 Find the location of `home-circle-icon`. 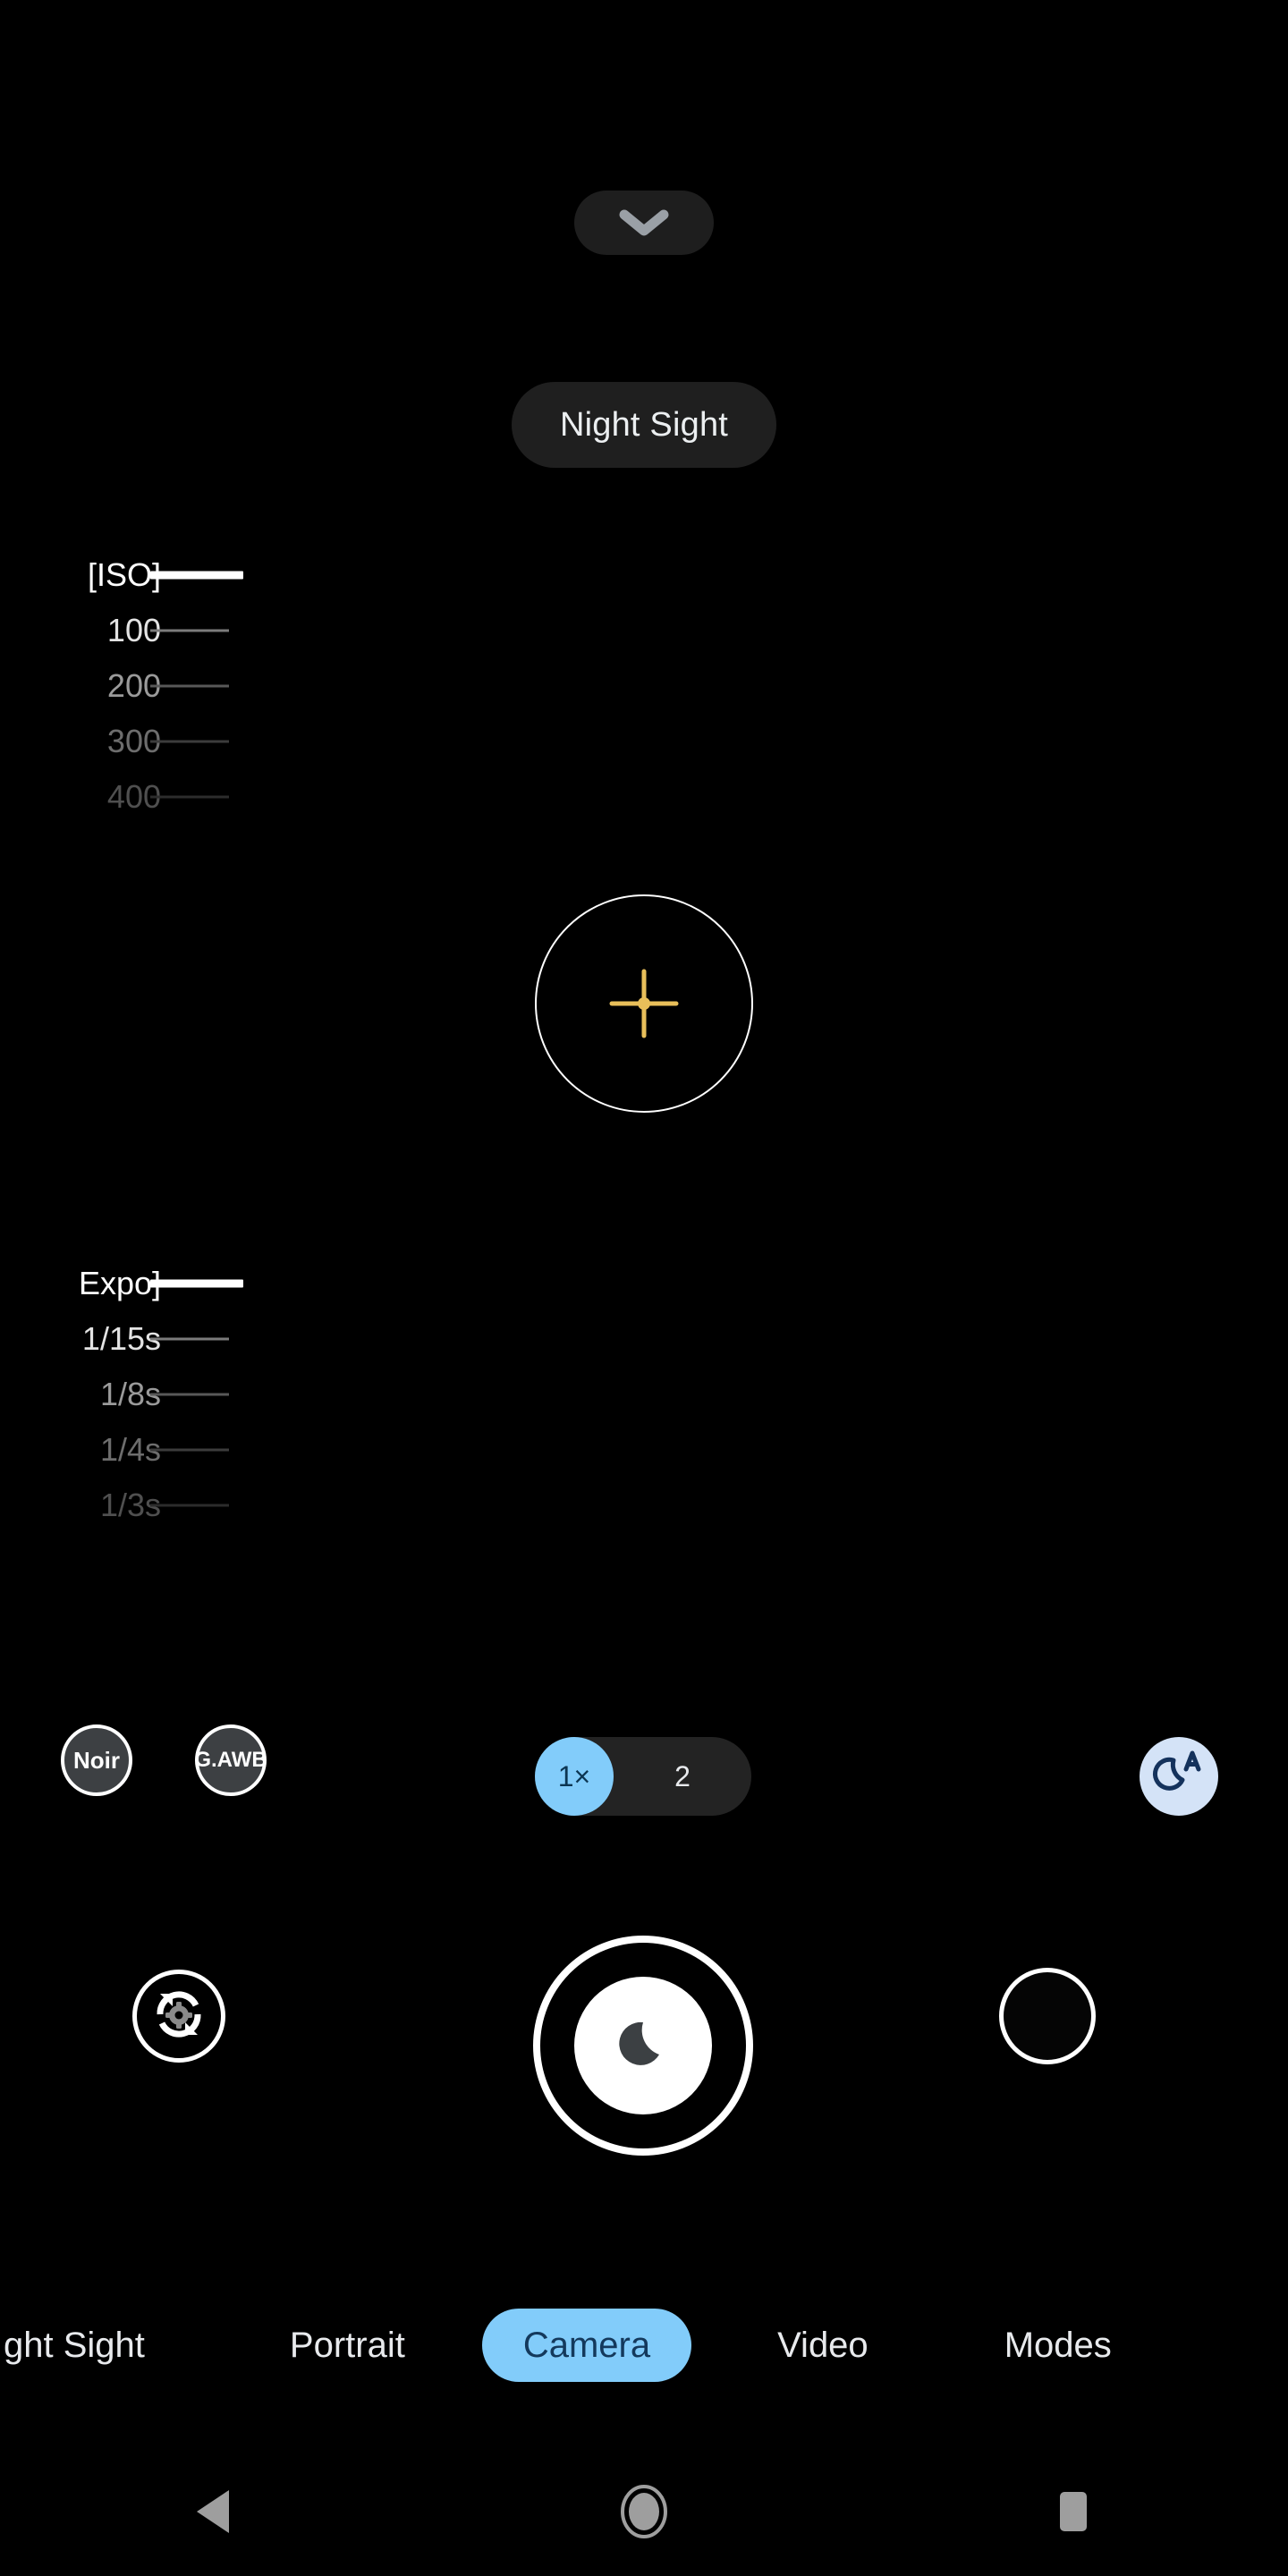

home-circle-icon is located at coordinates (644, 2514).